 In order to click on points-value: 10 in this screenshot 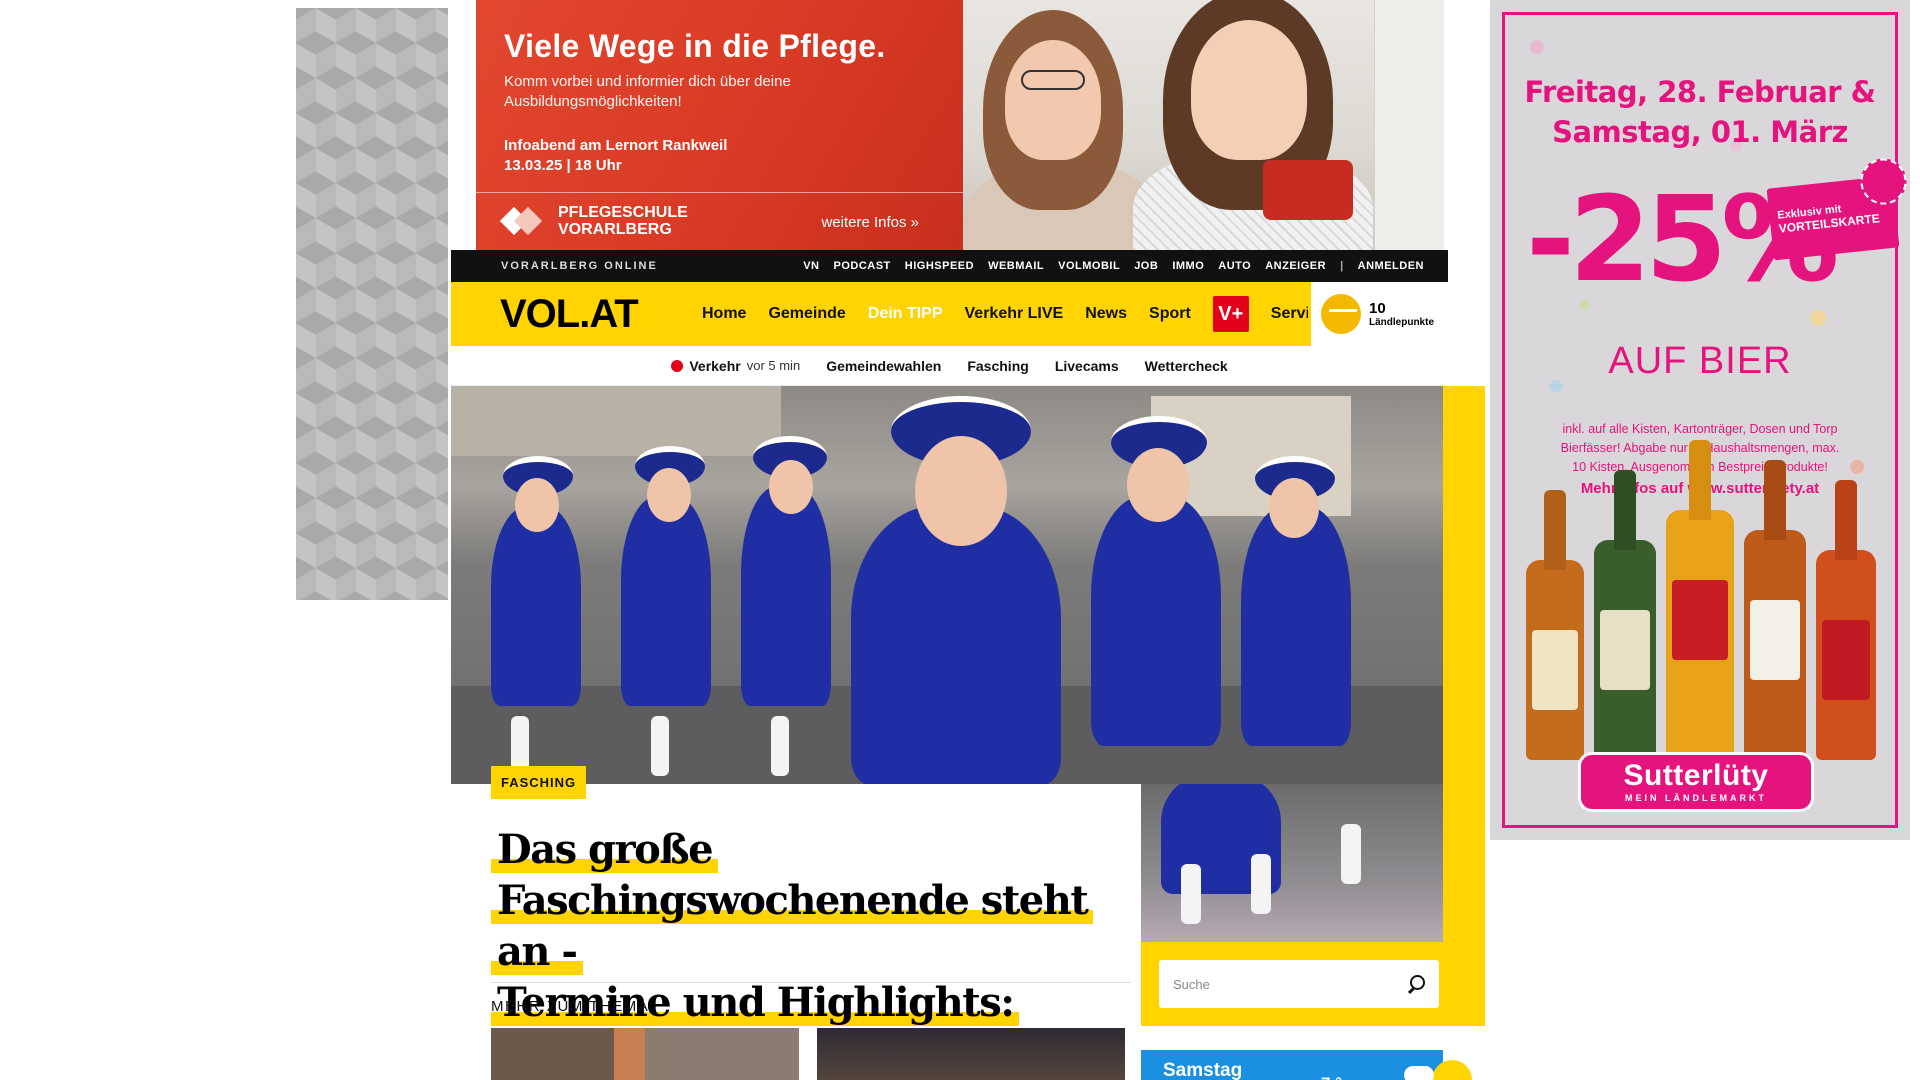, I will do `click(1377, 308)`.